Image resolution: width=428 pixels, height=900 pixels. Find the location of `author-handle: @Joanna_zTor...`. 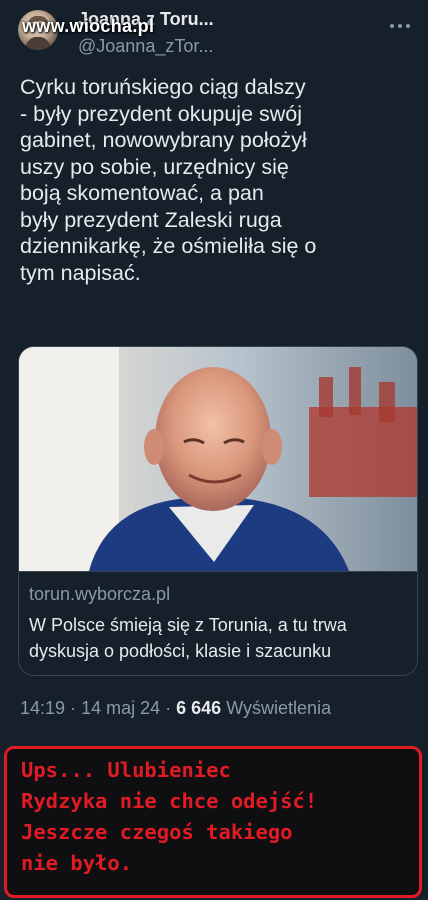

author-handle: @Joanna_zTor... is located at coordinates (145, 46).